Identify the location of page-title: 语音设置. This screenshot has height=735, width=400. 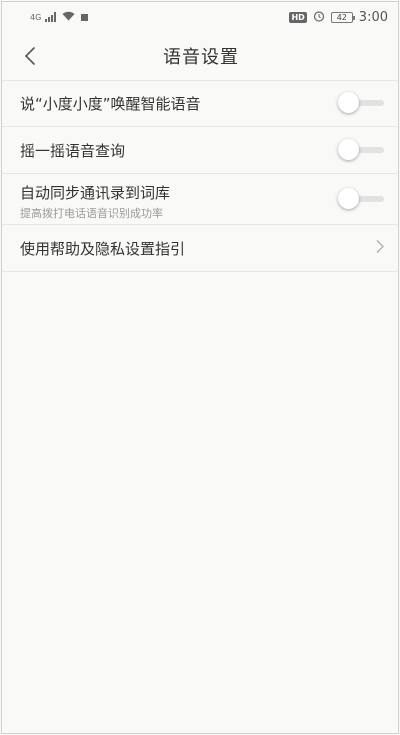
(201, 57).